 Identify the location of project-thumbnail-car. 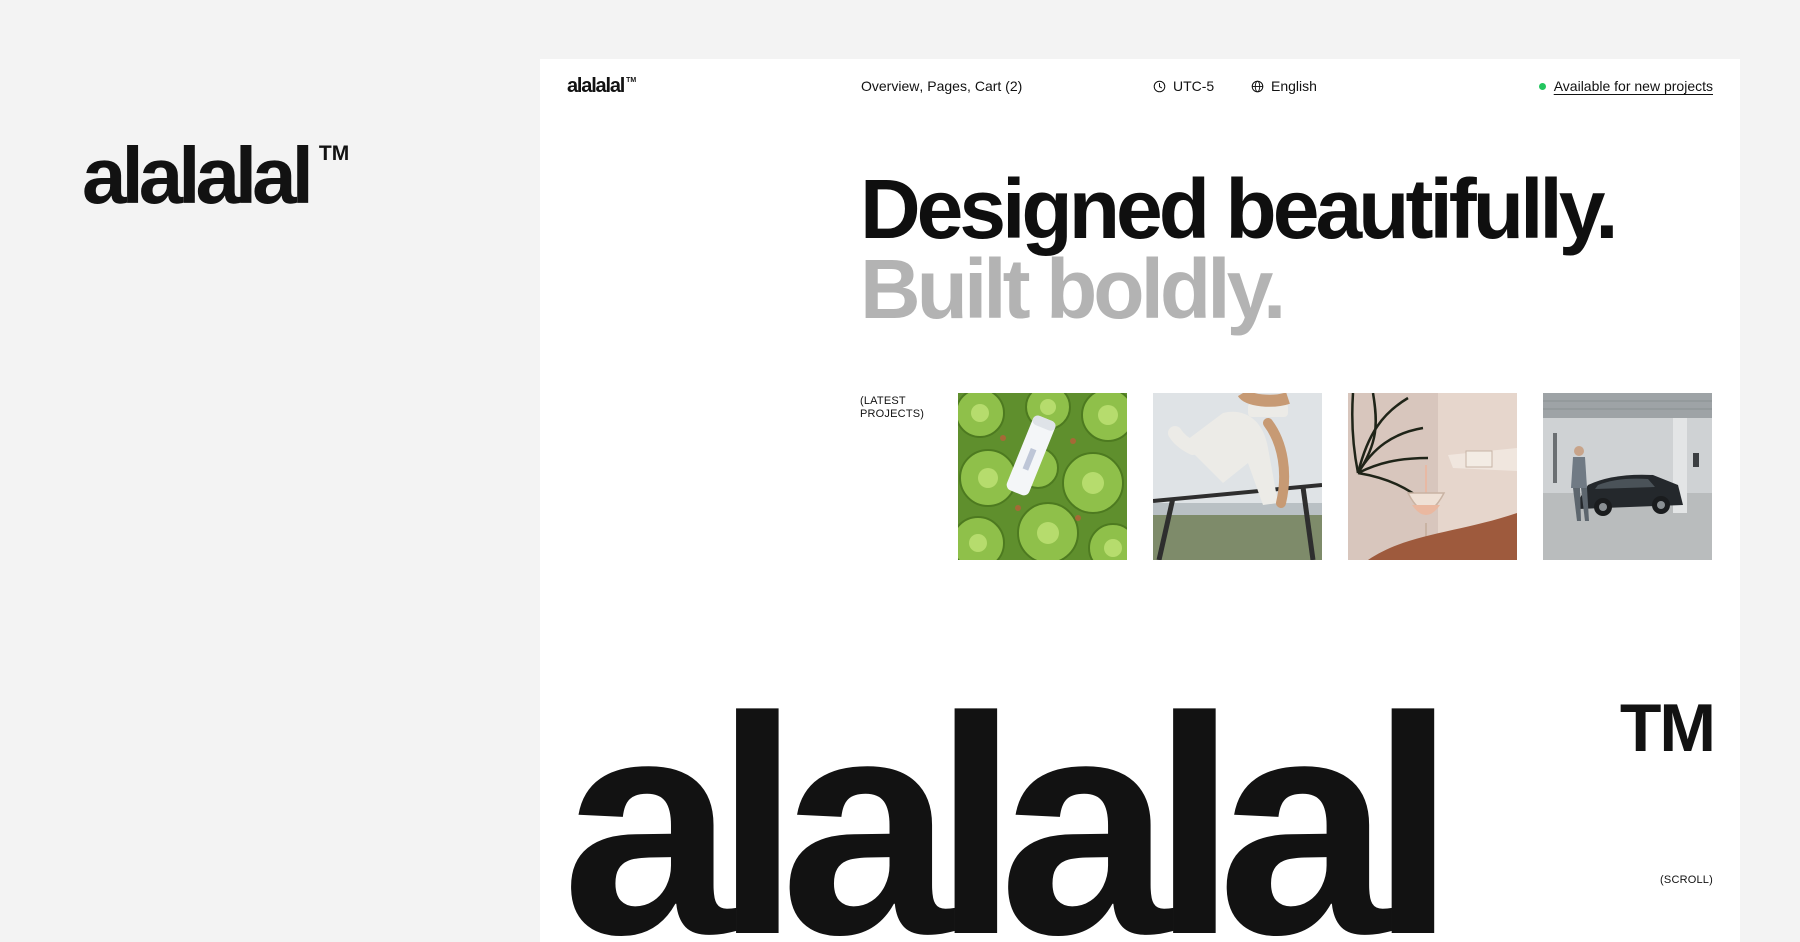
(1627, 476).